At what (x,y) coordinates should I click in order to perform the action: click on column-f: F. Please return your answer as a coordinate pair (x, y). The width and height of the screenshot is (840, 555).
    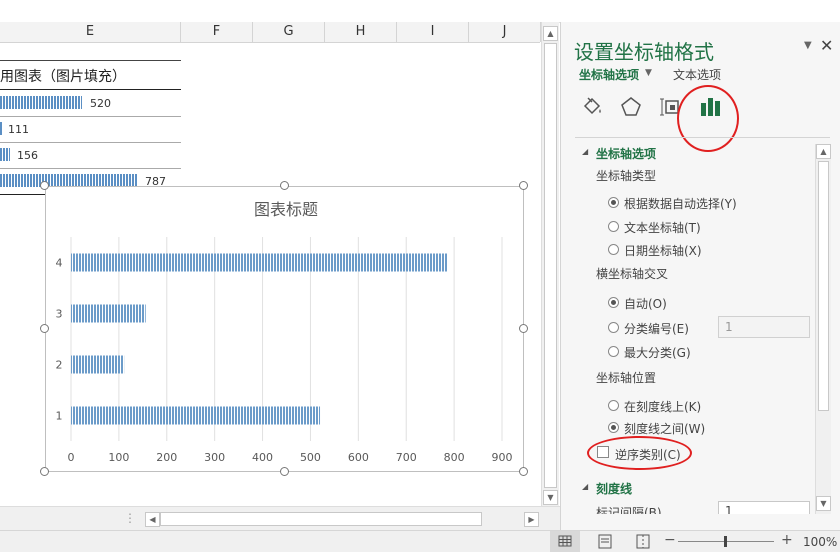
    Looking at the image, I should click on (217, 32).